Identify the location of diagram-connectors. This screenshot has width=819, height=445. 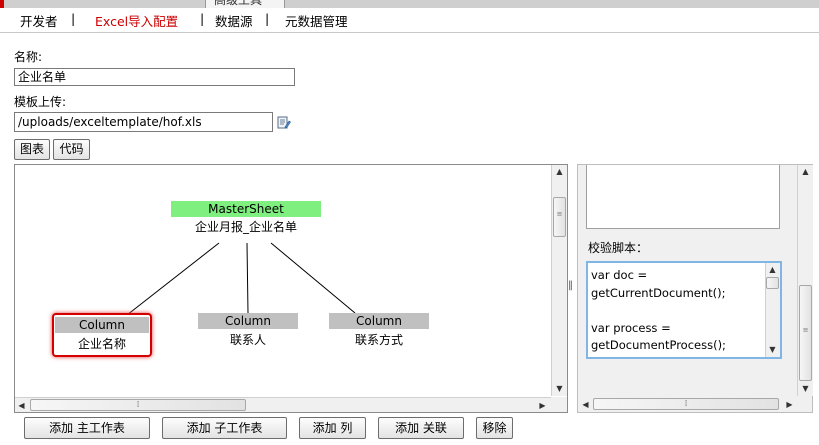
(241, 279).